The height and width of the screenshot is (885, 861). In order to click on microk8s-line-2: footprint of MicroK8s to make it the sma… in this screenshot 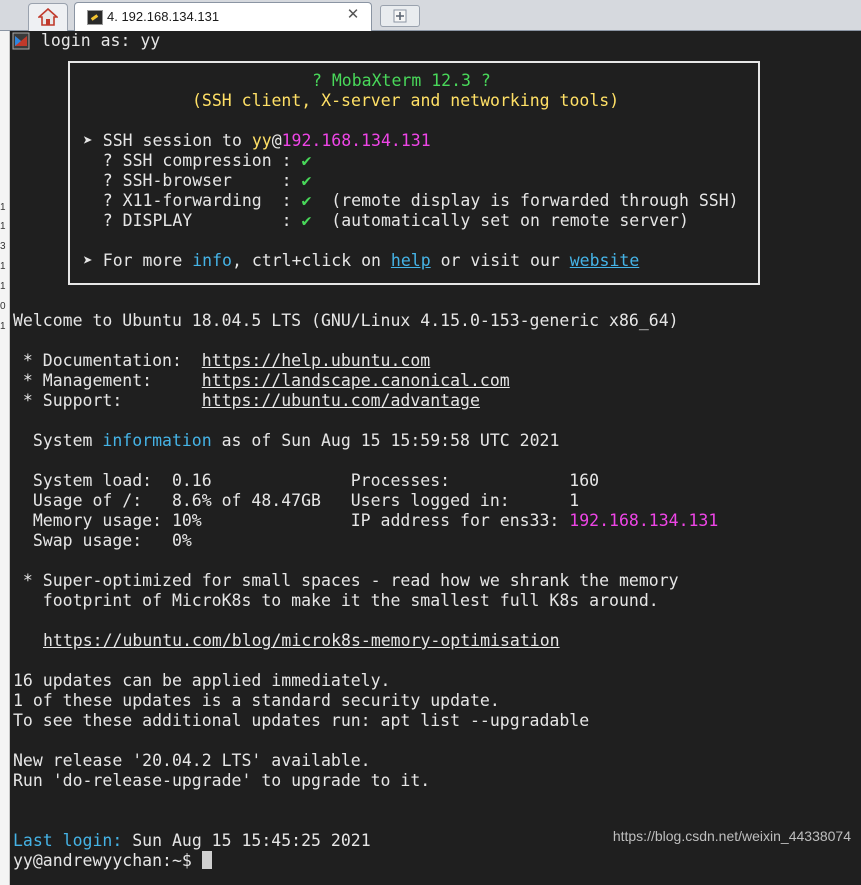, I will do `click(336, 600)`.